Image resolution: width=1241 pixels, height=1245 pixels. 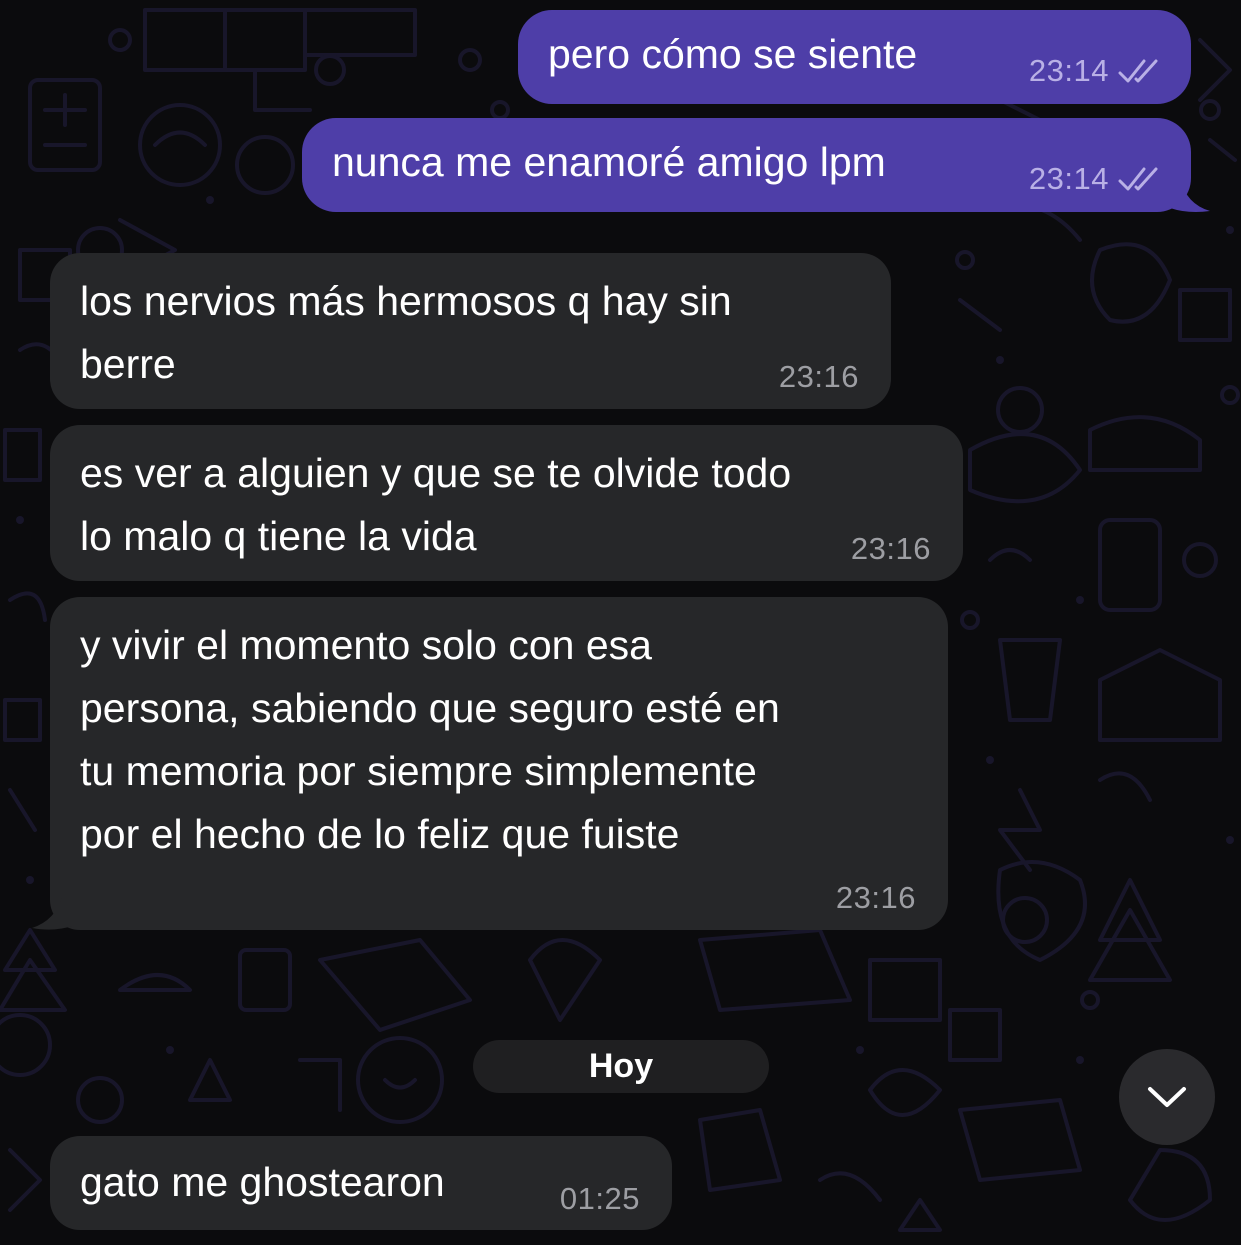 I want to click on incoming-message: gato me ghostearon 01:25, so click(x=361, y=1183).